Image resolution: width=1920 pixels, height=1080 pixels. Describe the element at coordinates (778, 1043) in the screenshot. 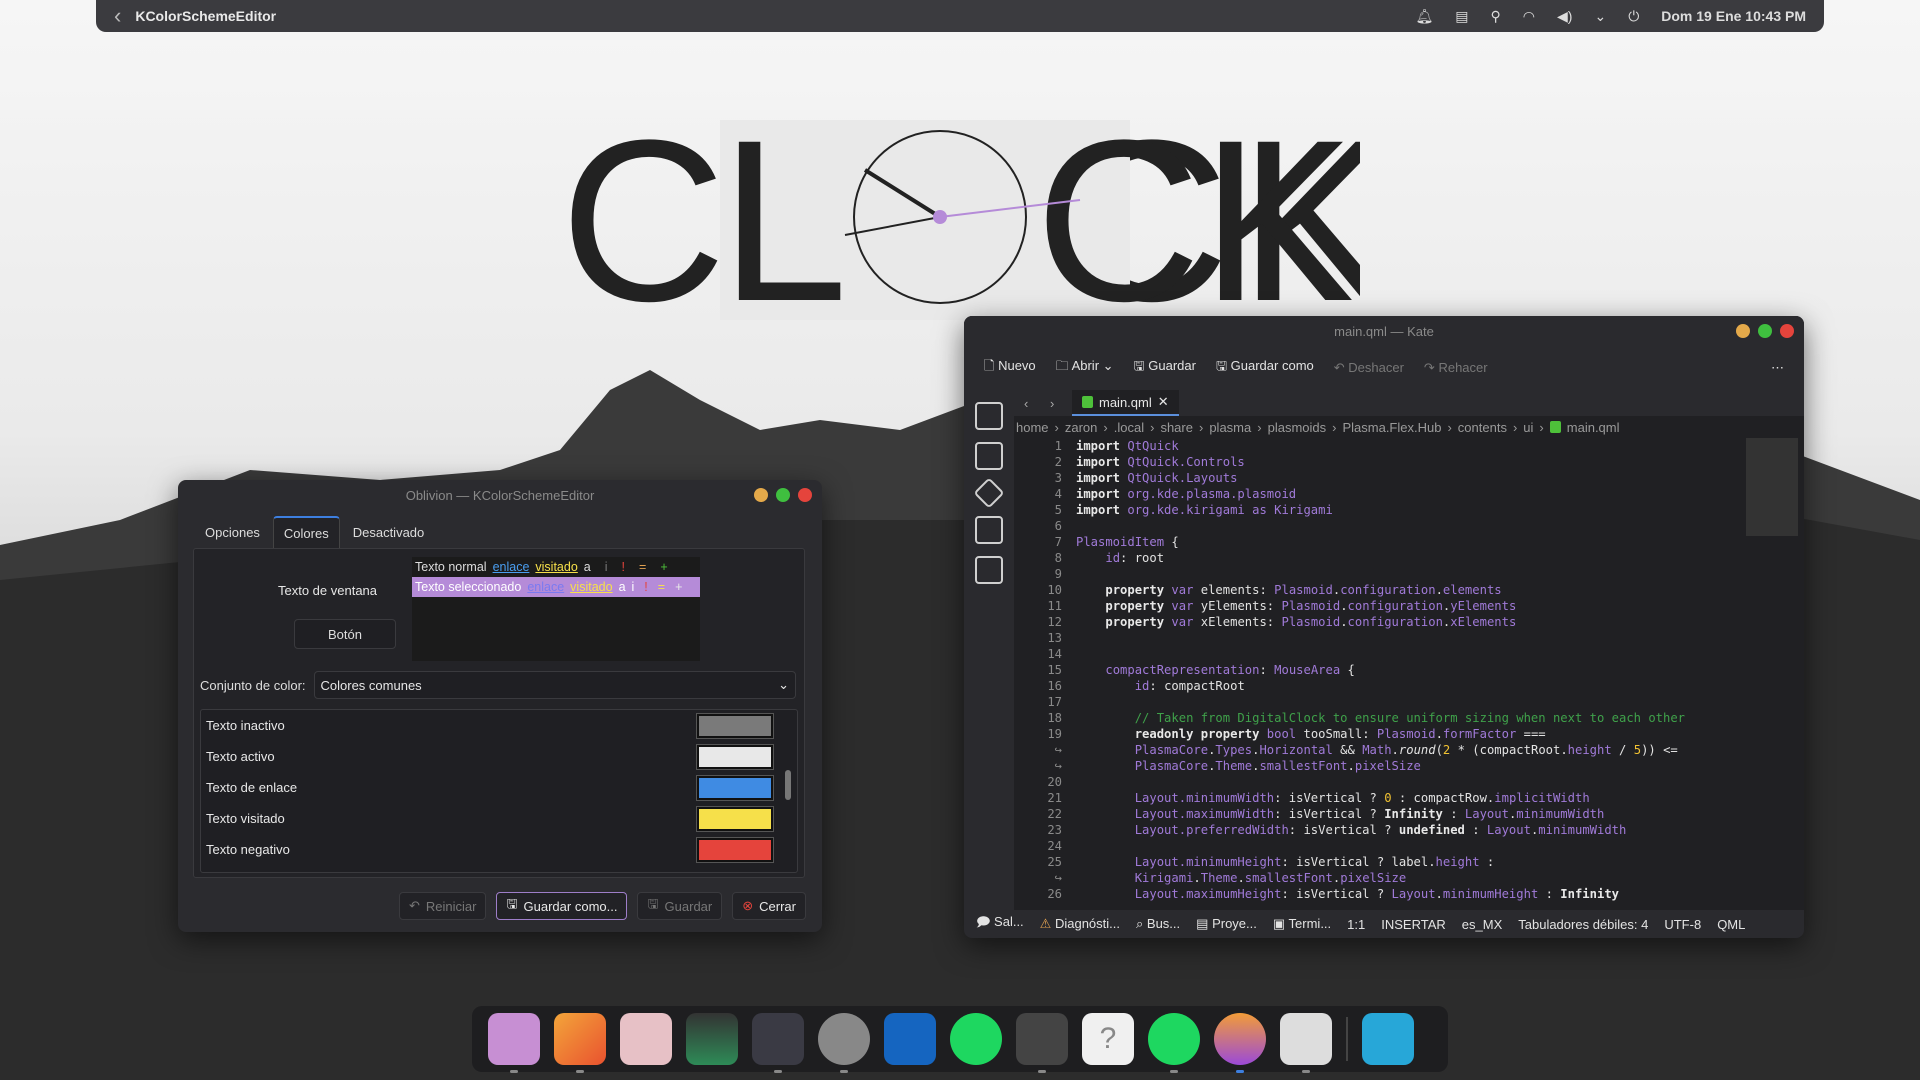

I see `terminal-icon` at that location.